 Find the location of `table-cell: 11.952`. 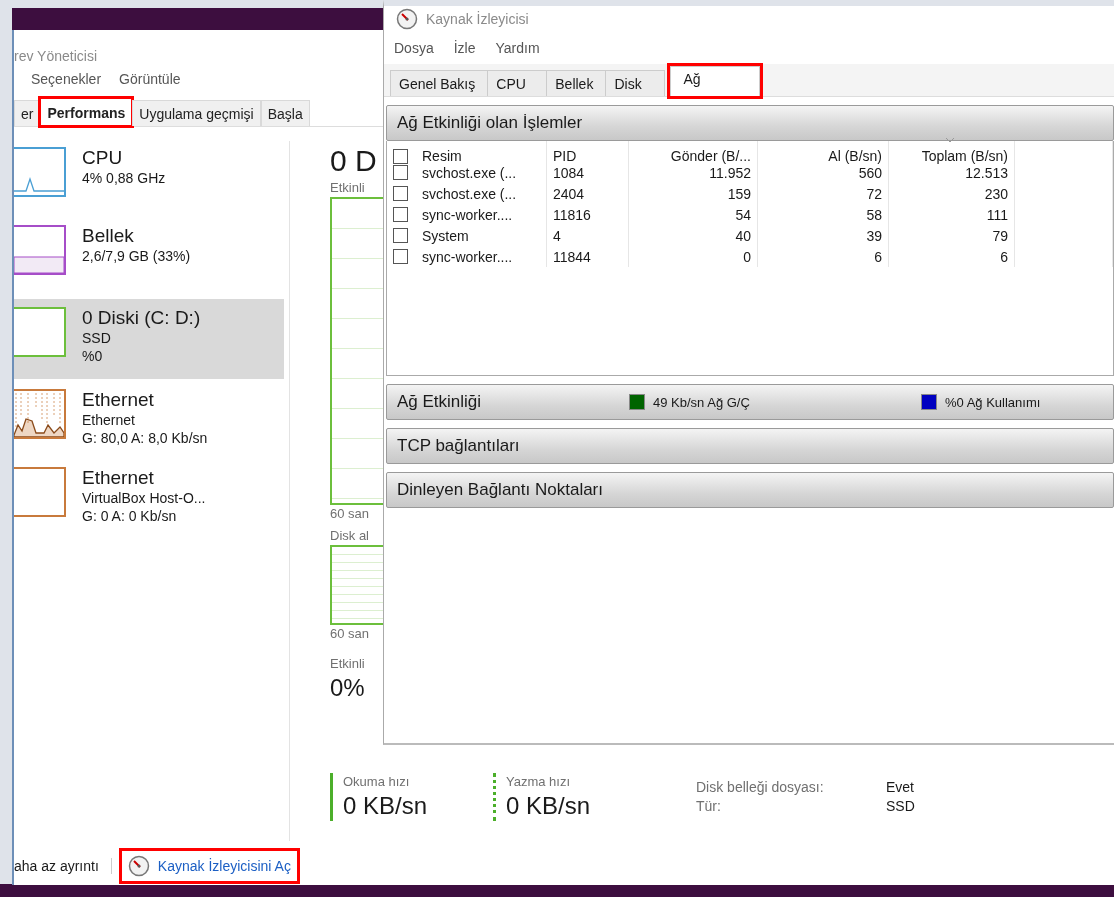

table-cell: 11.952 is located at coordinates (730, 172).